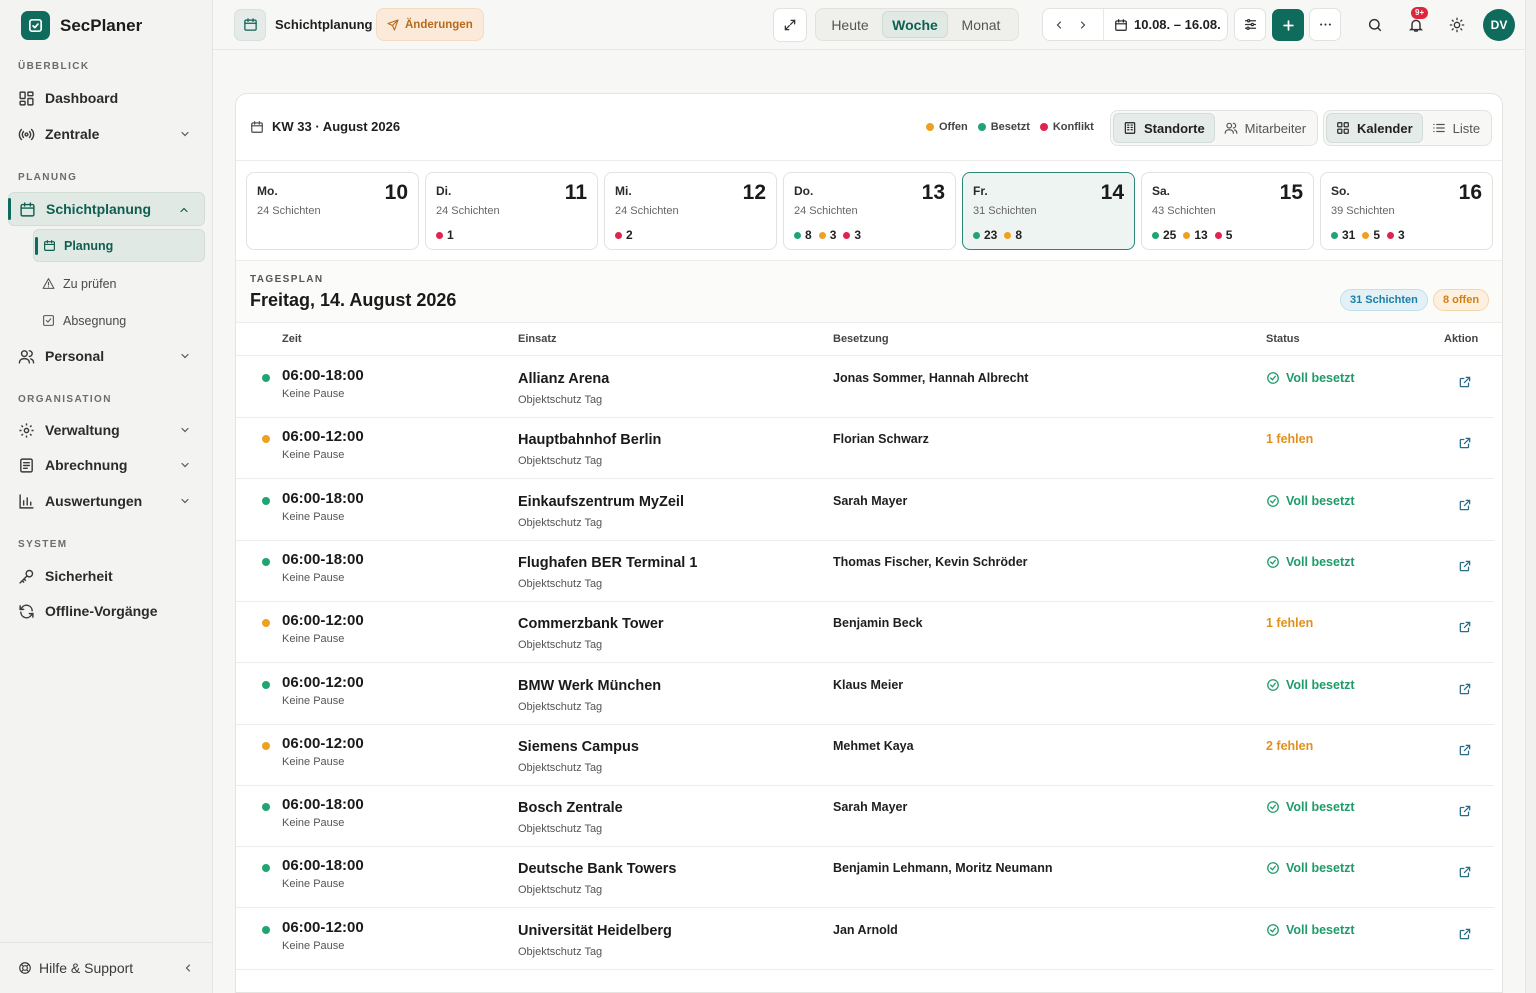 Image resolution: width=1536 pixels, height=993 pixels. What do you see at coordinates (106, 576) in the screenshot?
I see `sidebar-item-sicherheit: Sicherheit` at bounding box center [106, 576].